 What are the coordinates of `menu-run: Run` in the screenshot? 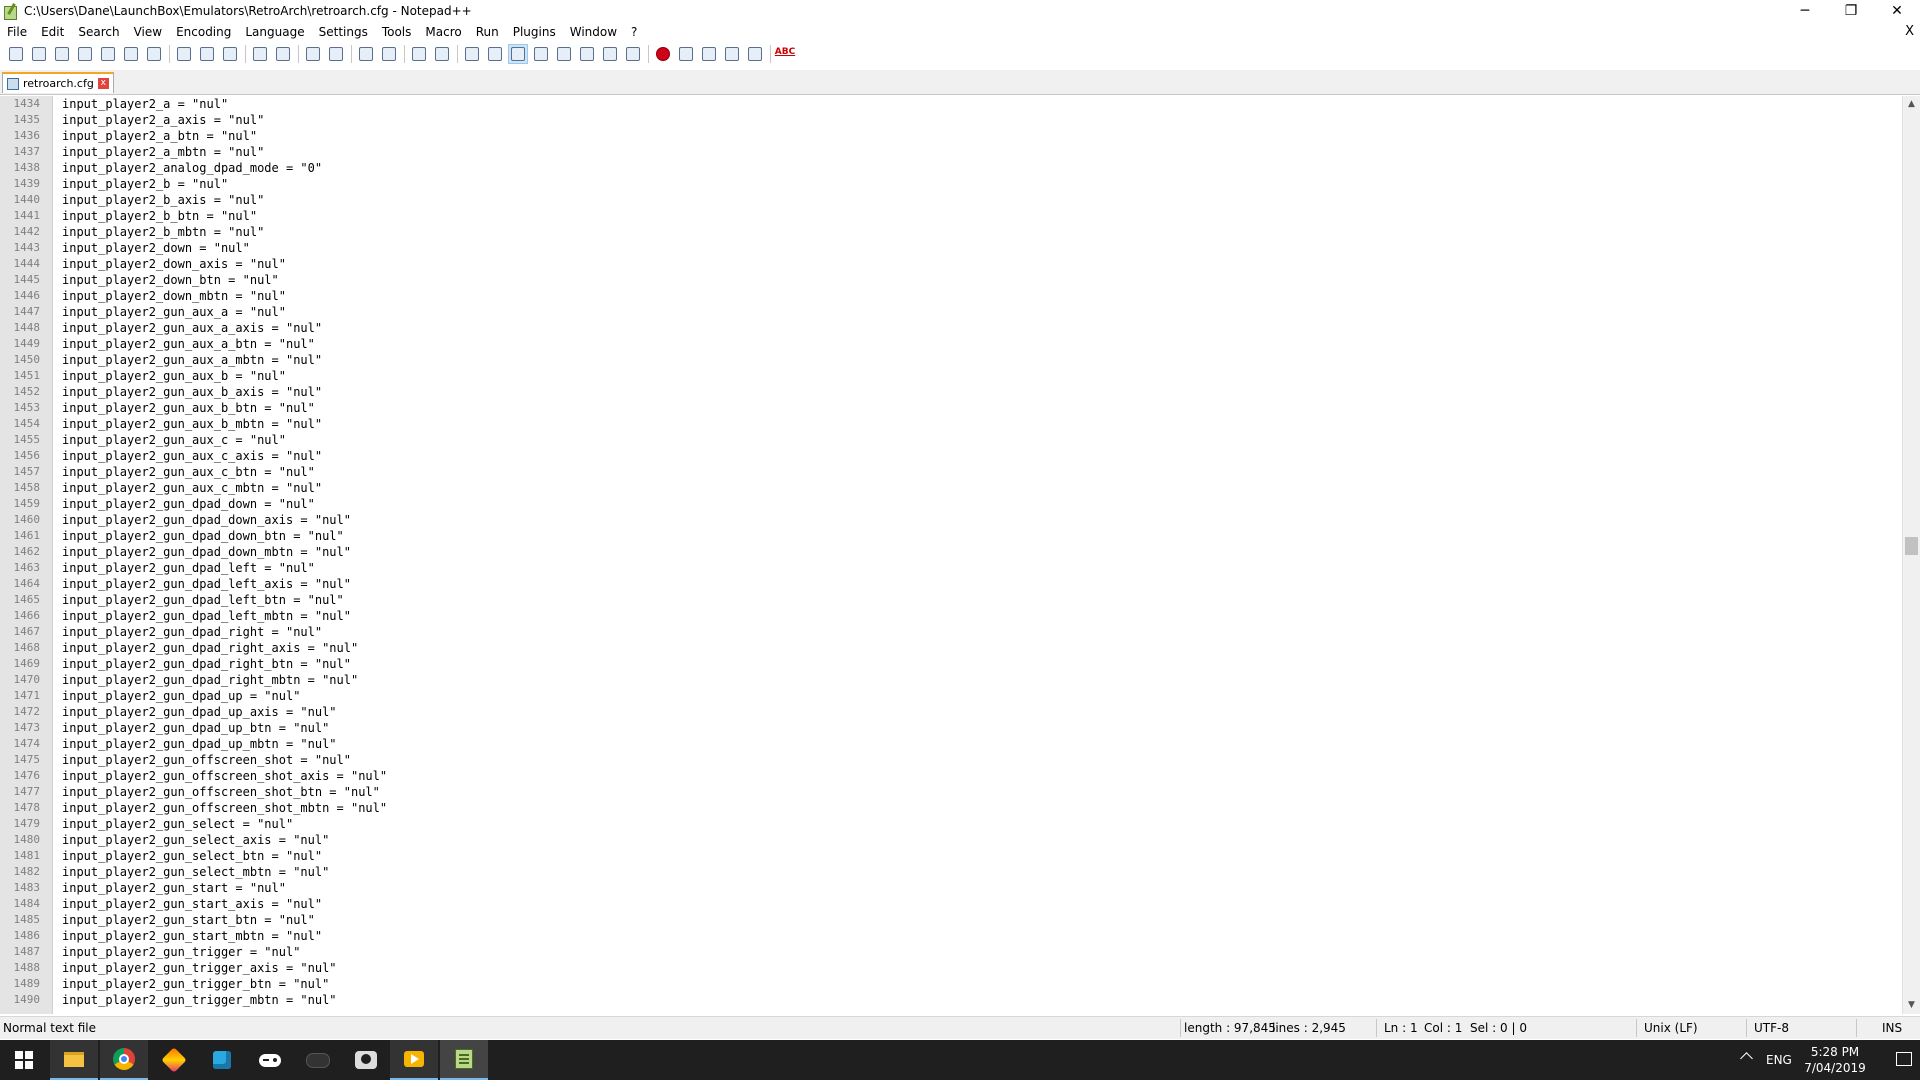 It's located at (487, 32).